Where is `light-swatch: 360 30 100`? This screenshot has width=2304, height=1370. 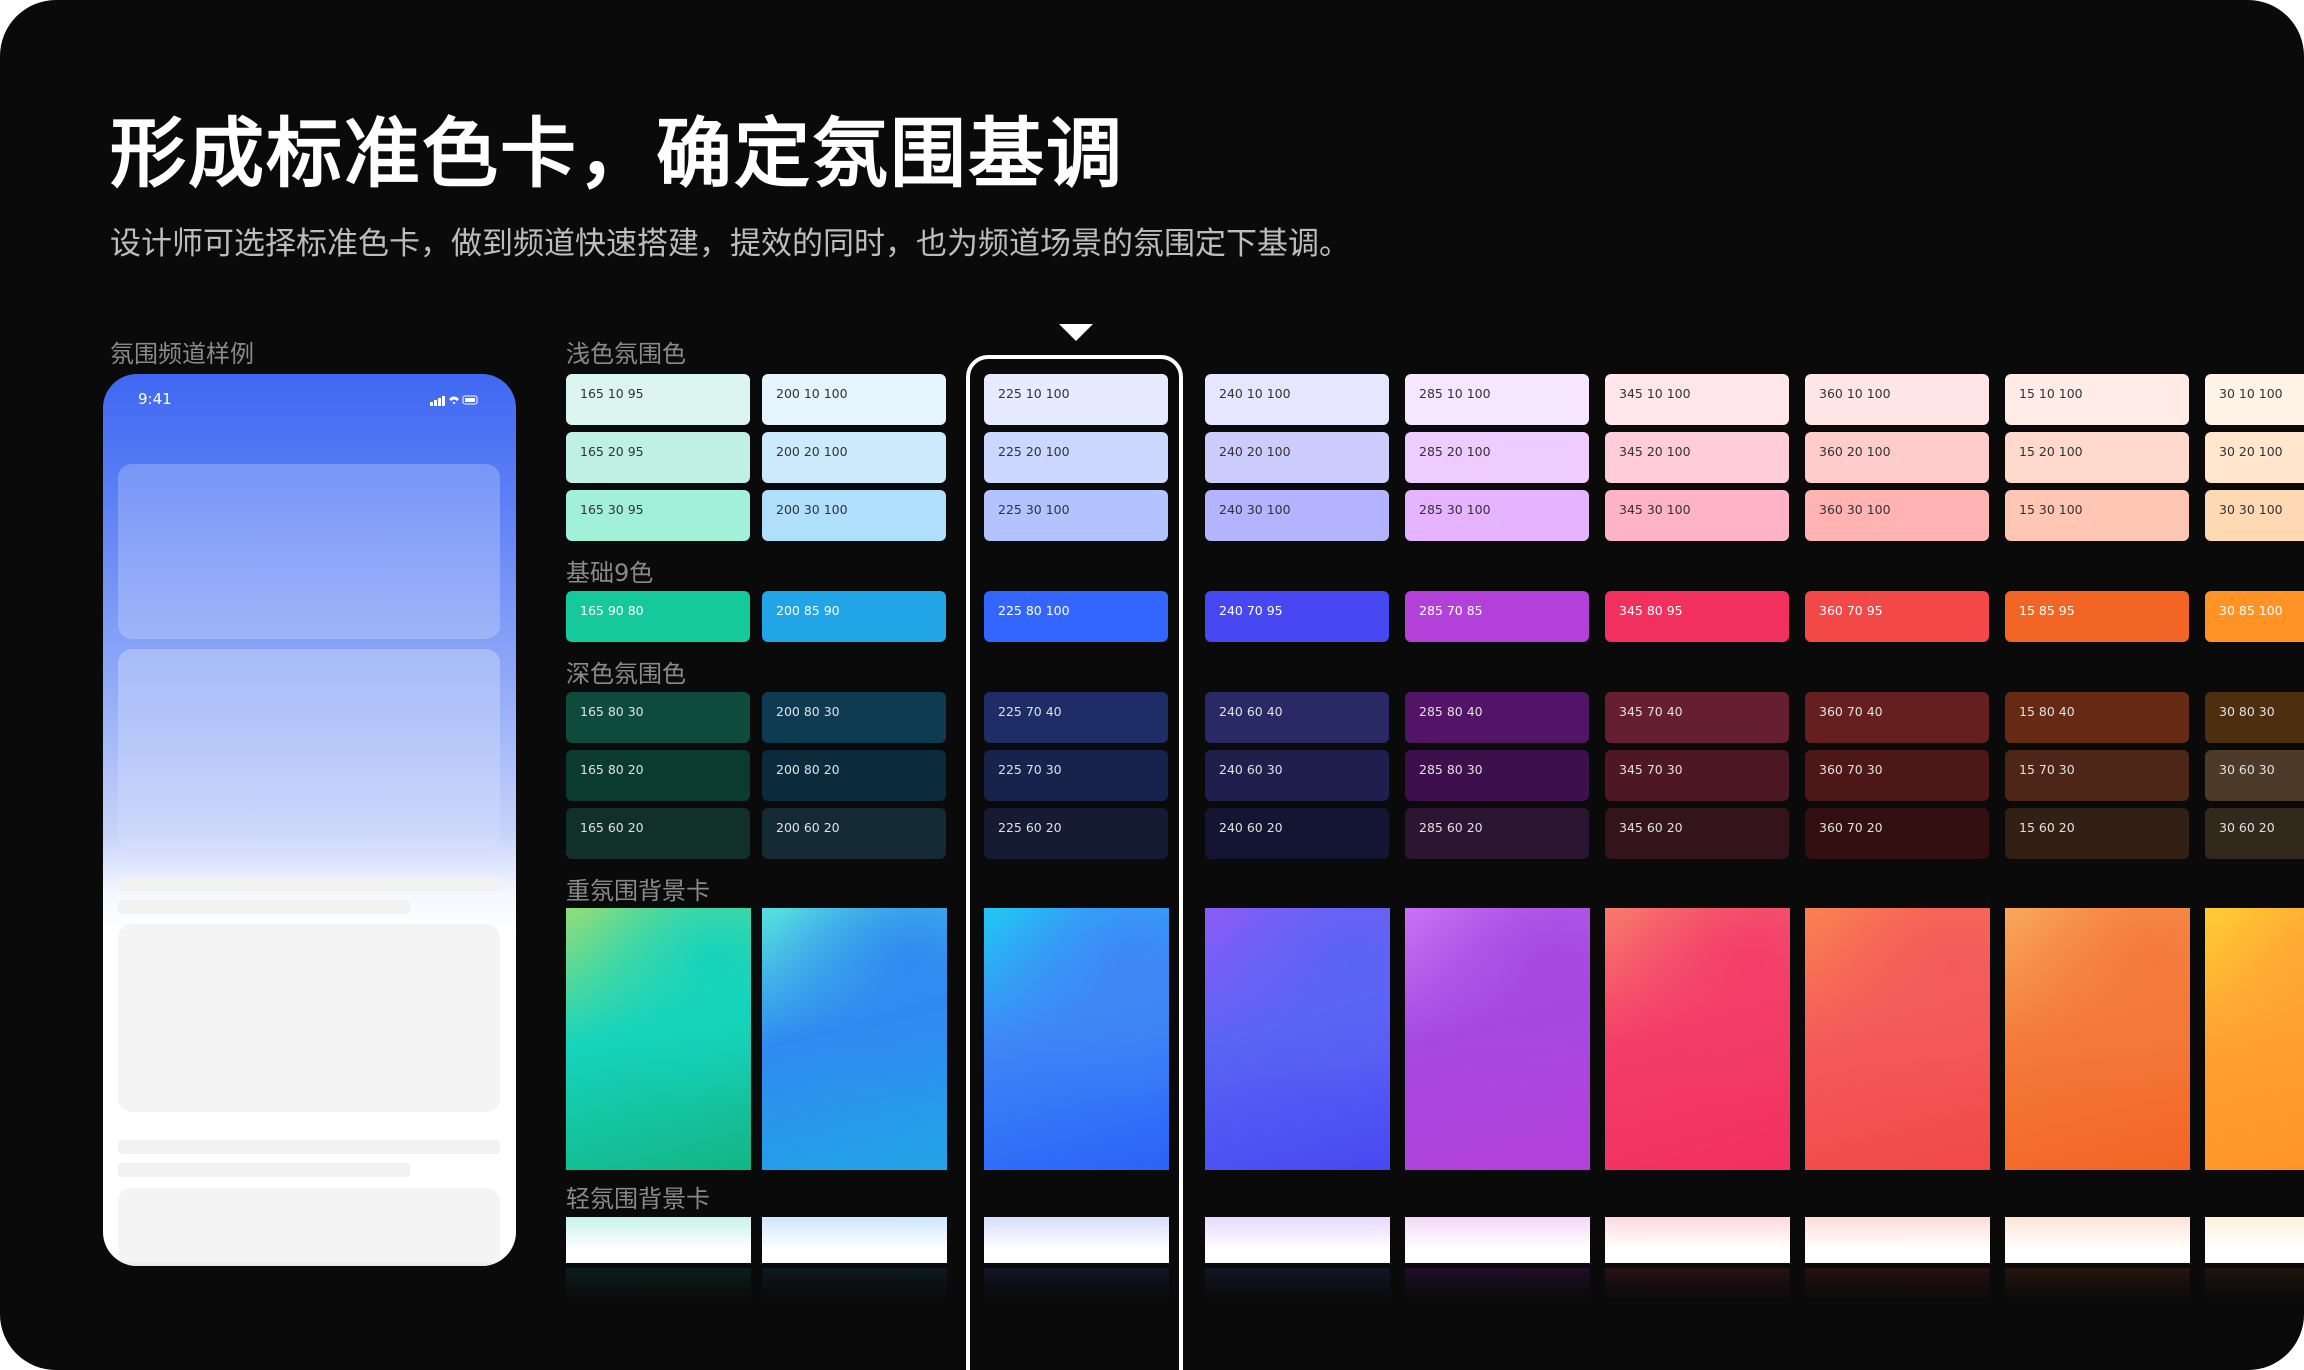
light-swatch: 360 30 100 is located at coordinates (1897, 515).